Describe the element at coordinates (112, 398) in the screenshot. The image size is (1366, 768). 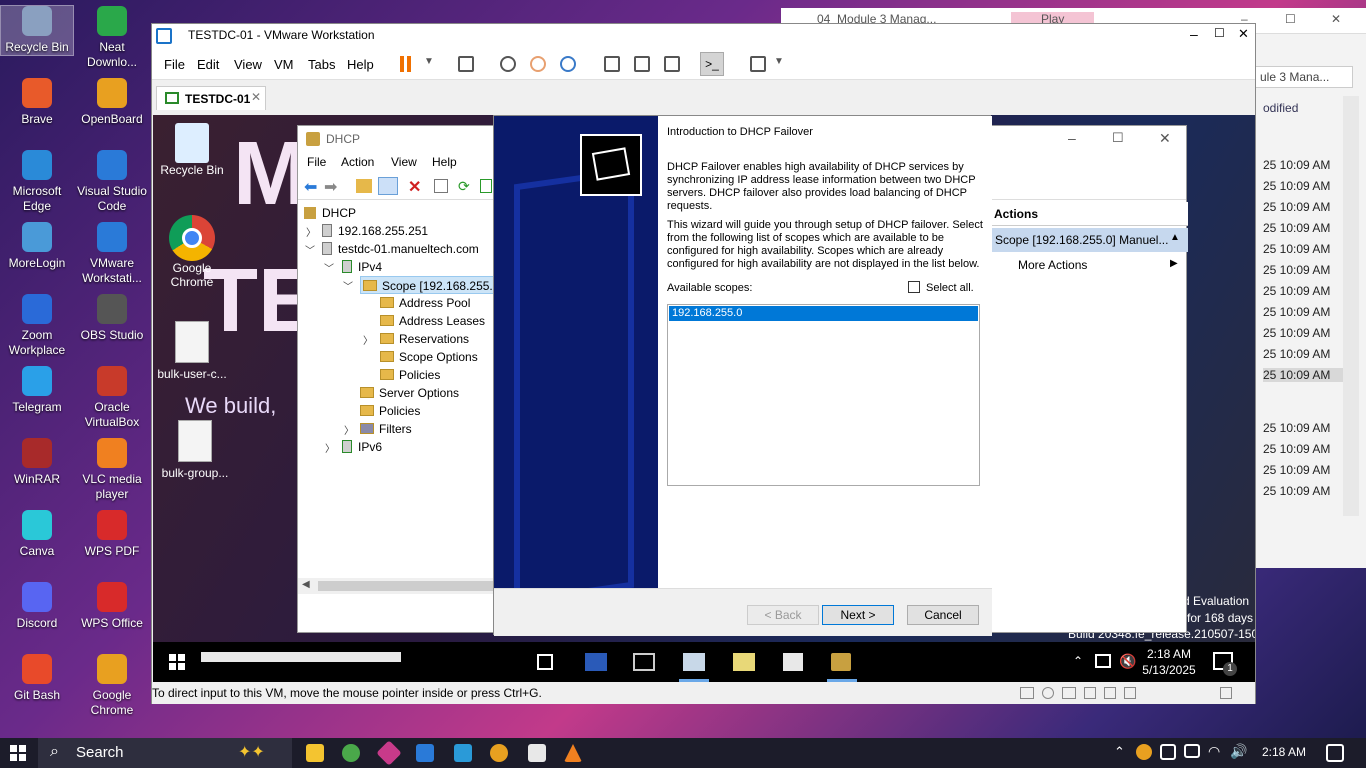
I see `desktop-icon-virtualbox: Oracle VirtualBox` at that location.